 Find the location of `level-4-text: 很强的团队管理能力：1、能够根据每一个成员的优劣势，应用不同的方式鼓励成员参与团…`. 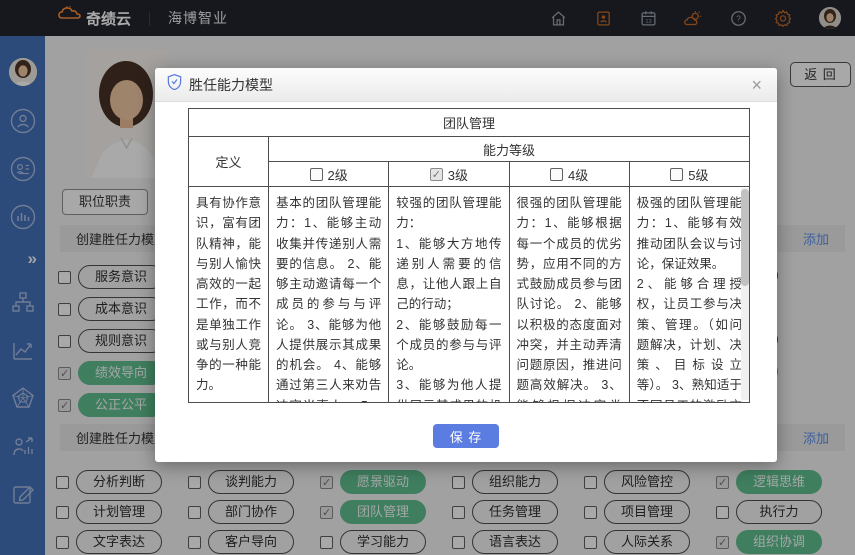

level-4-text: 很强的团队管理能力：1、能够根据每一个成员的优劣势，应用不同的方式鼓励成员参与团… is located at coordinates (569, 294).